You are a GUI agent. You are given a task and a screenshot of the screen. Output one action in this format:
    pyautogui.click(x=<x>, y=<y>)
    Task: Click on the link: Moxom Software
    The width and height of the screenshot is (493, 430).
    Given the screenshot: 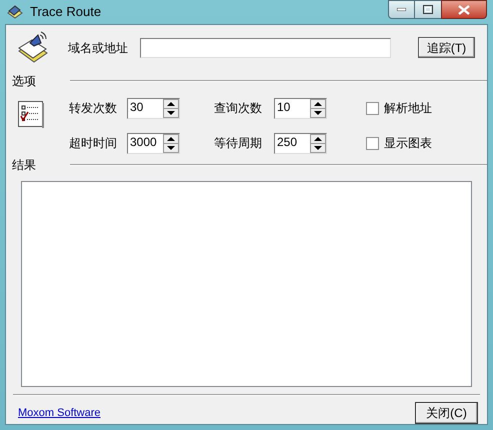 What is the action you would take?
    pyautogui.click(x=59, y=413)
    